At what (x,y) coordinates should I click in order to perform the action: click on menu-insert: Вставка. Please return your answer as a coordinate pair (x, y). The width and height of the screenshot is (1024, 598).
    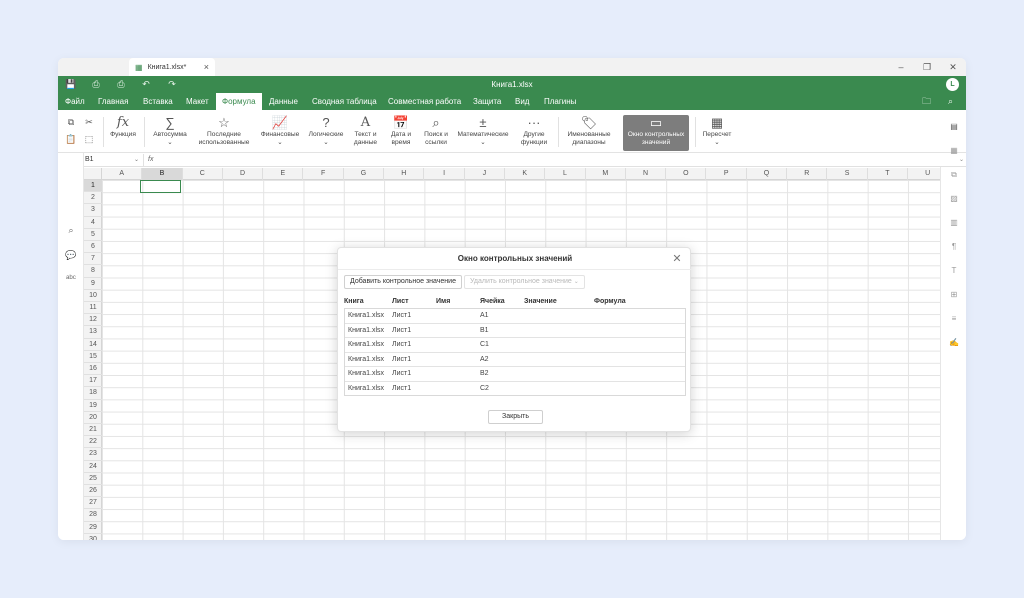
    Looking at the image, I should click on (158, 101).